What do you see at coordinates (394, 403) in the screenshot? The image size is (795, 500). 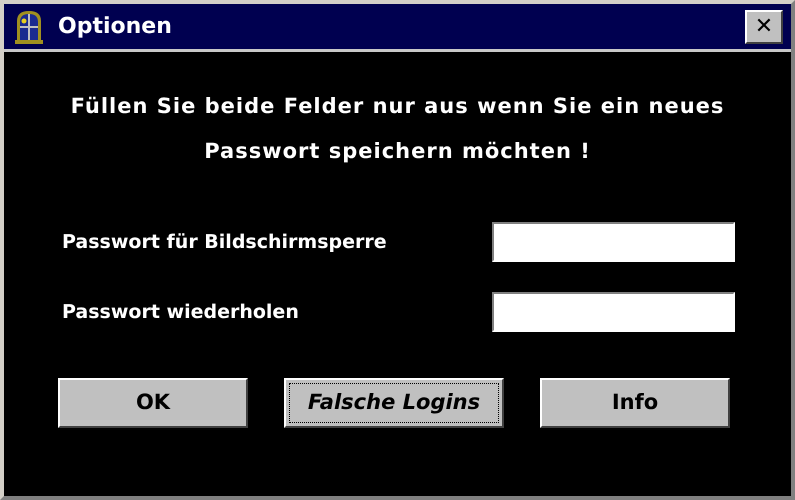 I see `dialog-button: Falsche Logins` at bounding box center [394, 403].